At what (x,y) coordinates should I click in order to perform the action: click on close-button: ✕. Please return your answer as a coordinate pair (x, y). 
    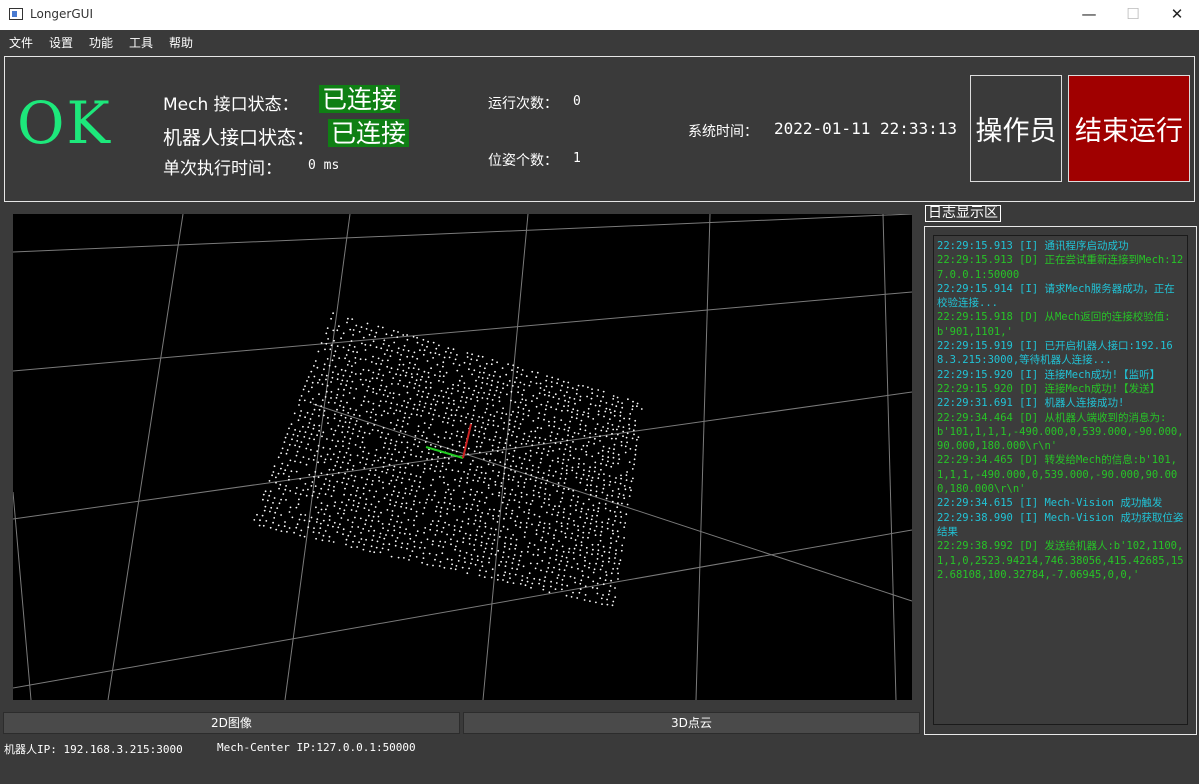
    Looking at the image, I should click on (1177, 15).